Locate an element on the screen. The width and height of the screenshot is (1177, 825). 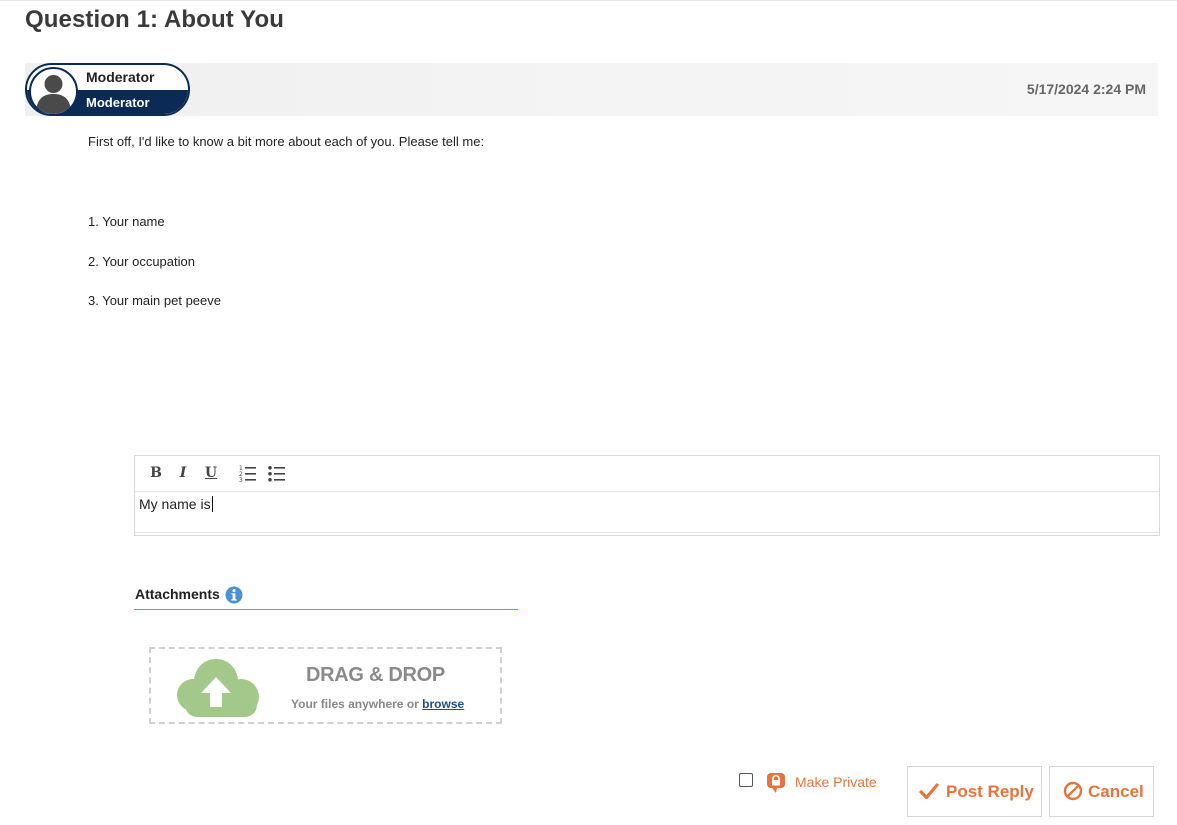
bullet-list-icon is located at coordinates (276, 474).